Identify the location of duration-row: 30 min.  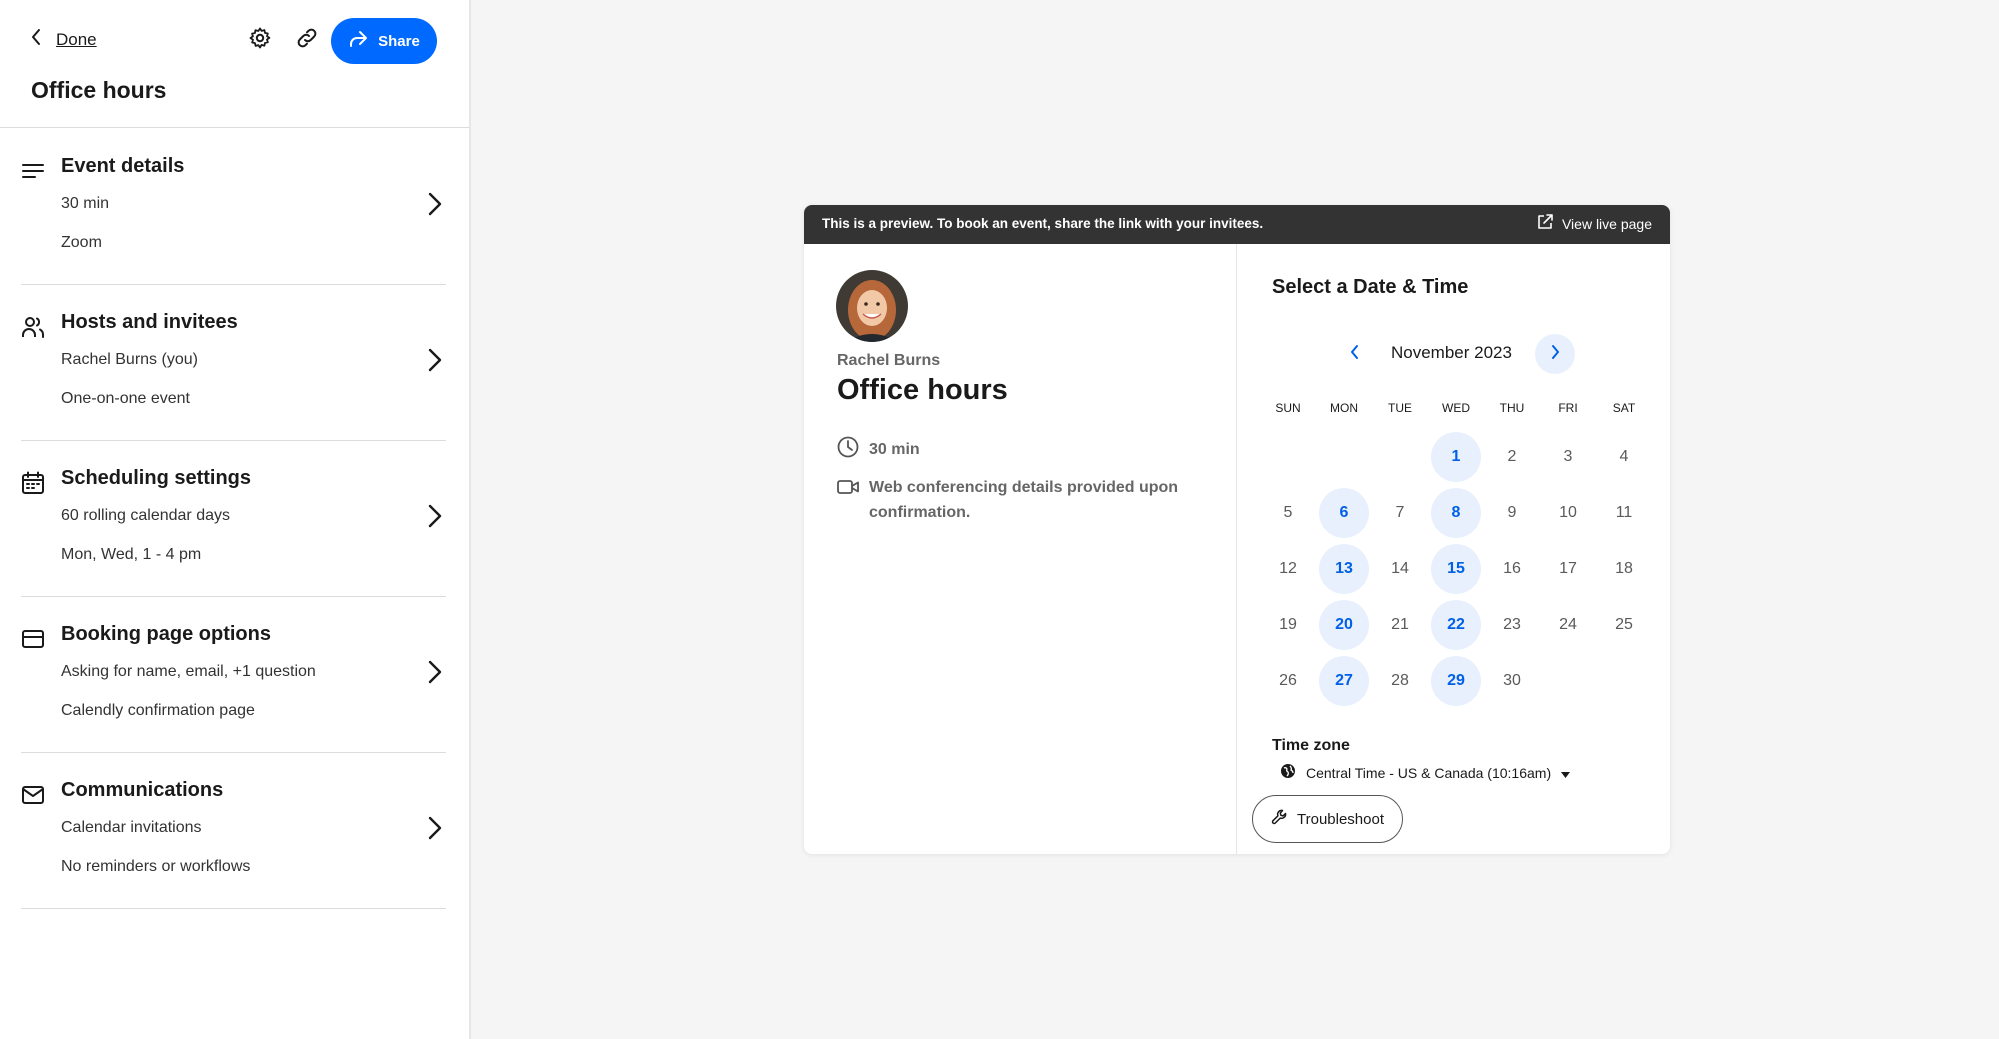
(878, 449).